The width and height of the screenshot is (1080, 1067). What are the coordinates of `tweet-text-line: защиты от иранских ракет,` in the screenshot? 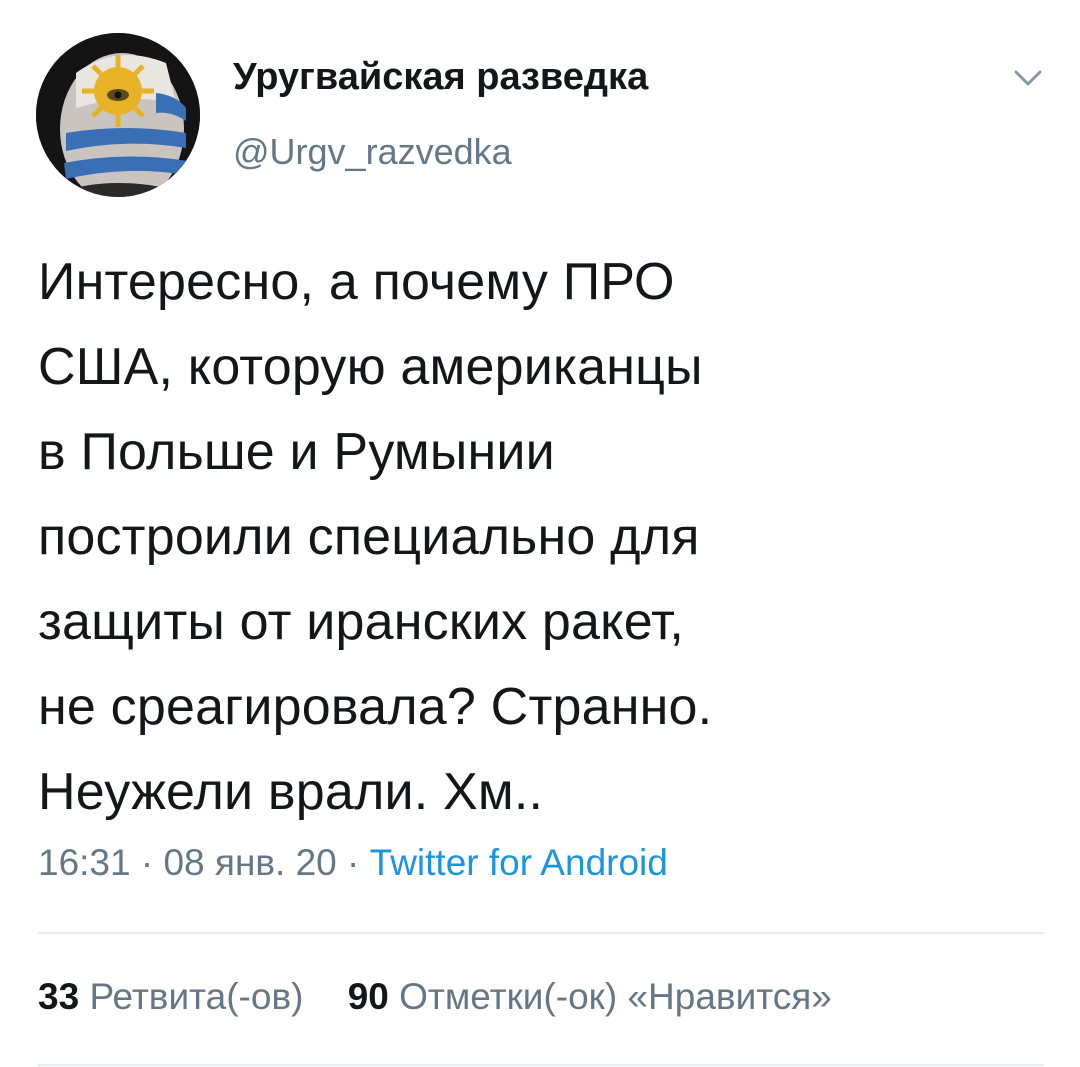 It's located at (361, 622).